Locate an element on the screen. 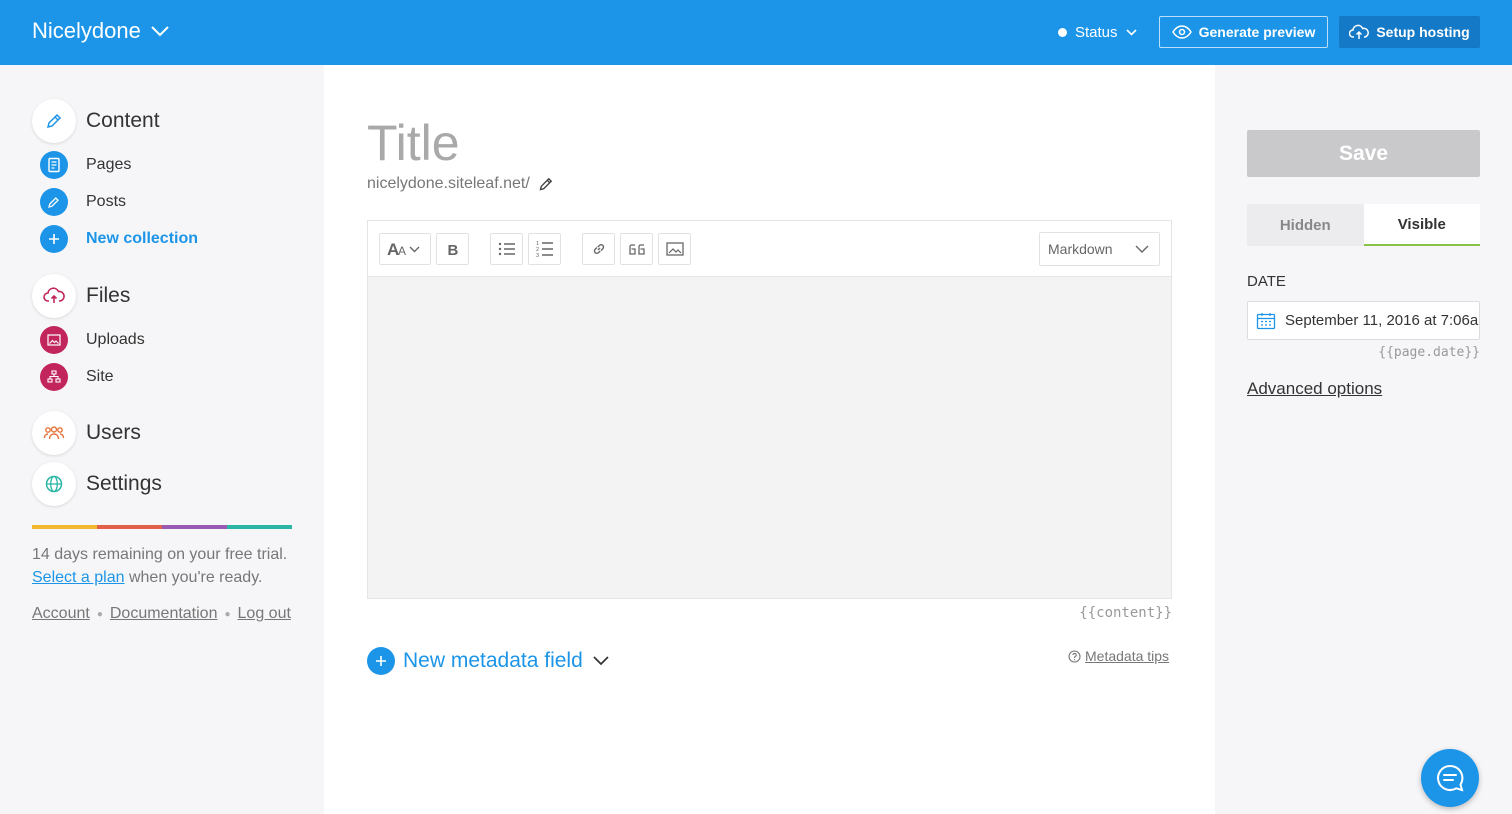 The height and width of the screenshot is (814, 1512). metadata-tips-link: Metadata tips is located at coordinates (1118, 656).